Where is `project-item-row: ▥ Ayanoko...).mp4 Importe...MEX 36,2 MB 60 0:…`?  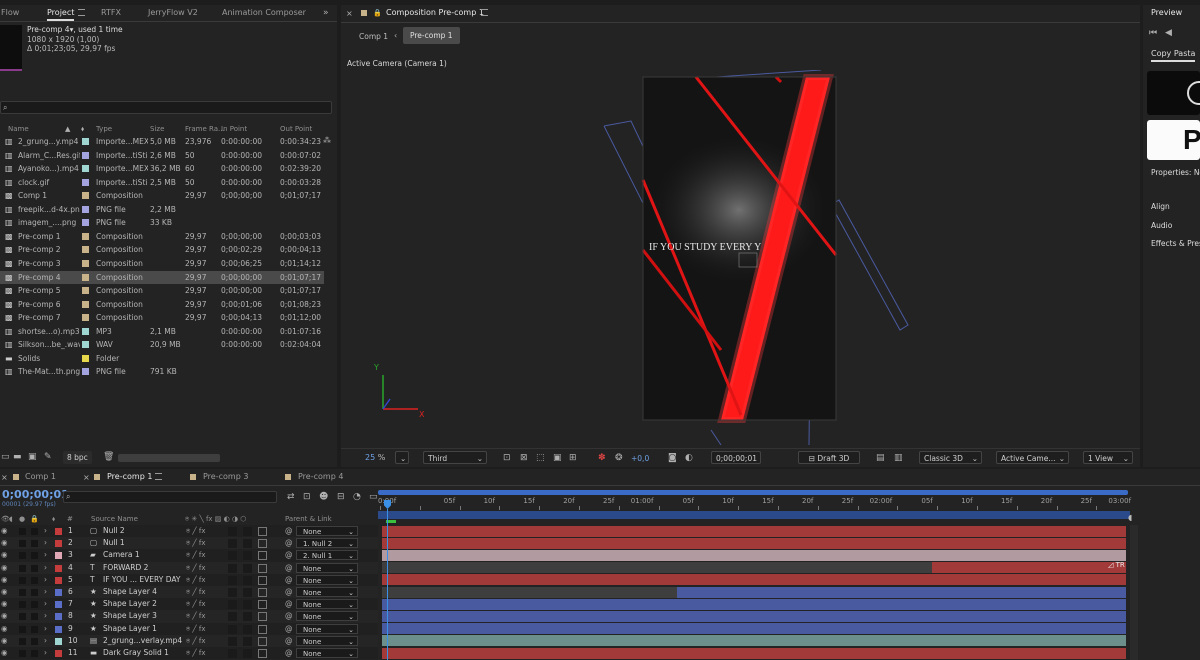
project-item-row: ▥ Ayanoko...).mp4 Importe...MEX 36,2 MB 60 0:… is located at coordinates (162, 169).